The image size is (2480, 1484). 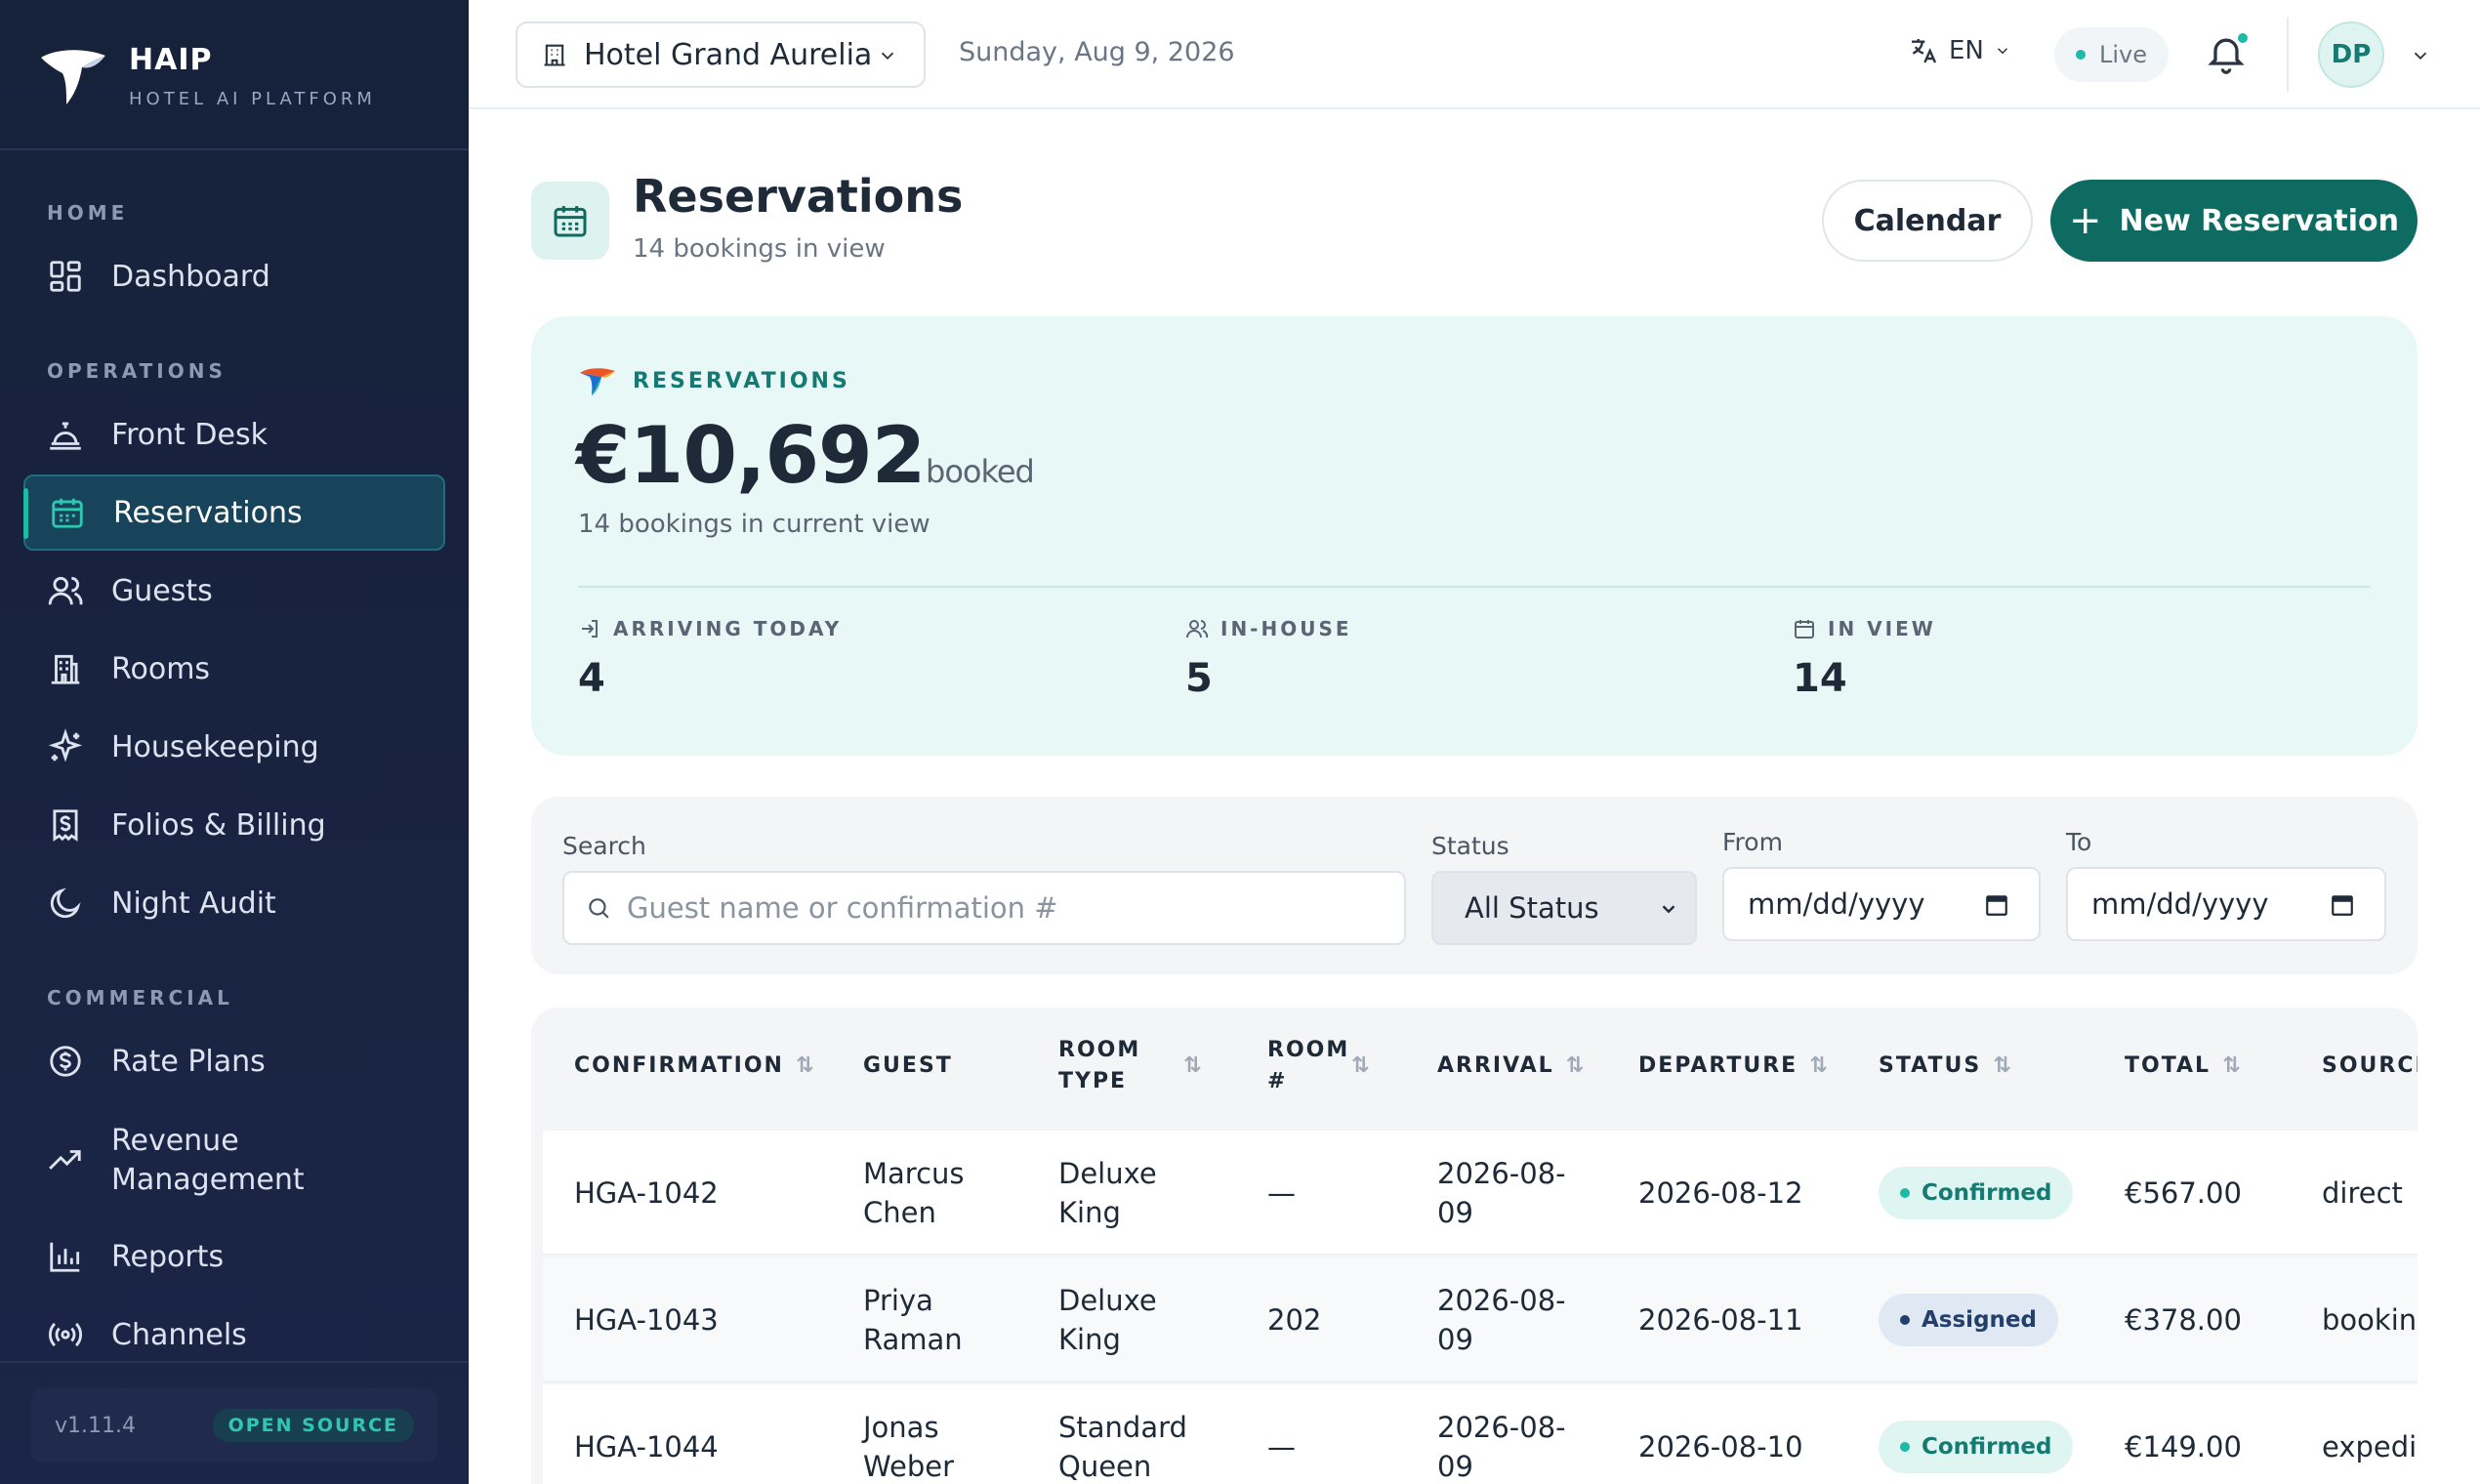 What do you see at coordinates (234, 669) in the screenshot?
I see `sidebar-item-rooms: Rooms` at bounding box center [234, 669].